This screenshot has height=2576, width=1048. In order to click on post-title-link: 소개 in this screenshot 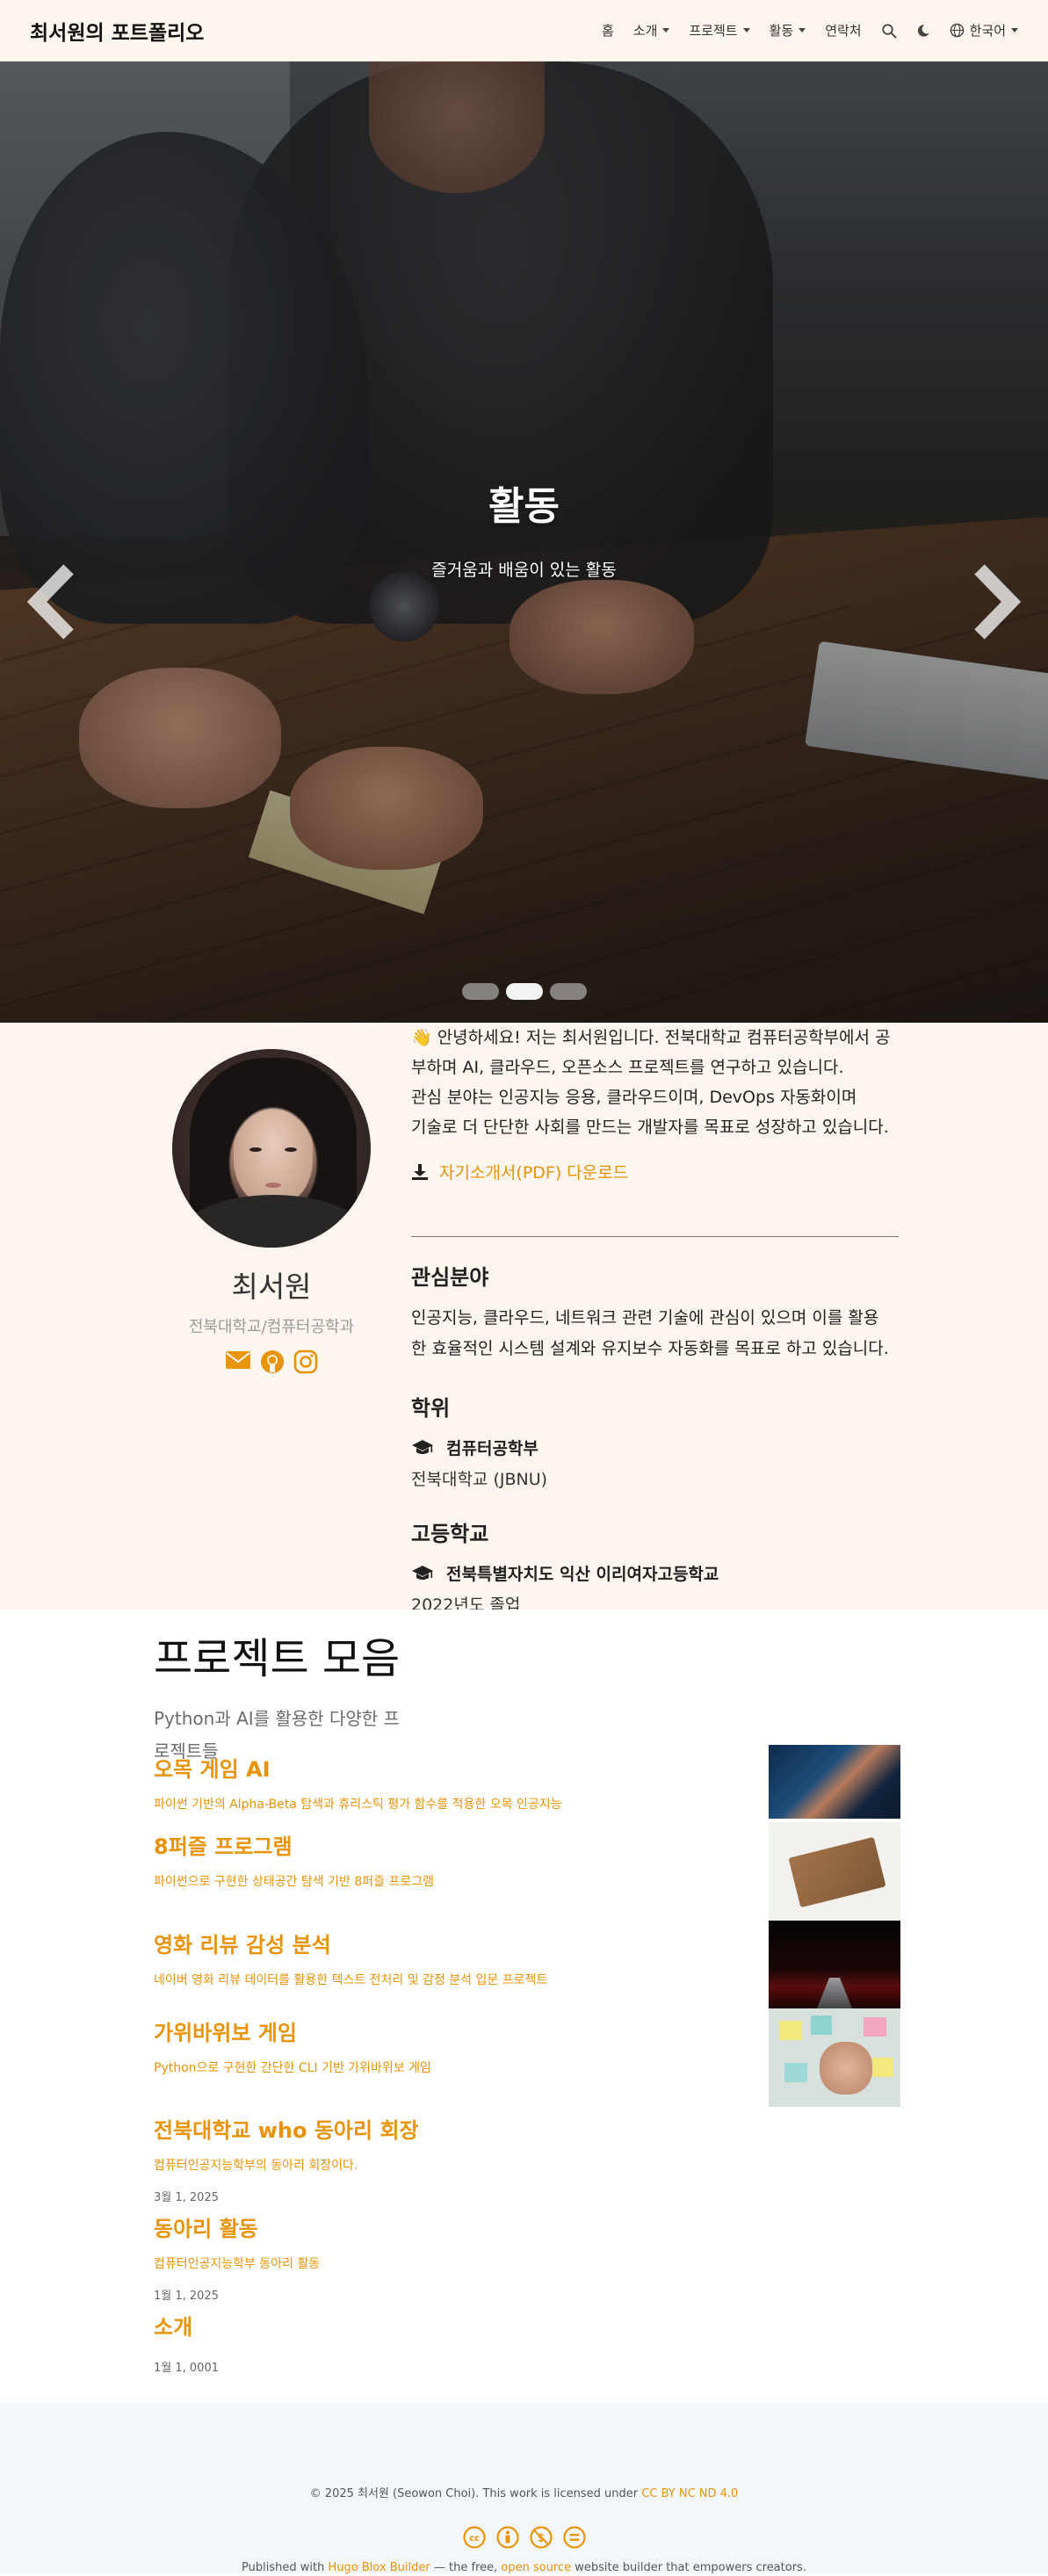, I will do `click(173, 2327)`.